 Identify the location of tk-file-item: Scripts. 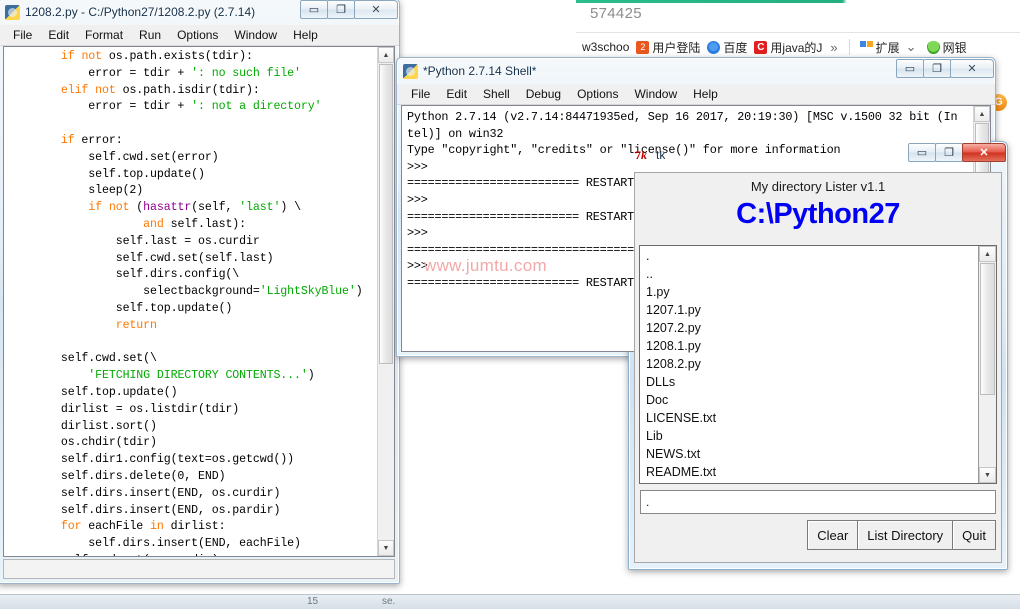
(812, 482).